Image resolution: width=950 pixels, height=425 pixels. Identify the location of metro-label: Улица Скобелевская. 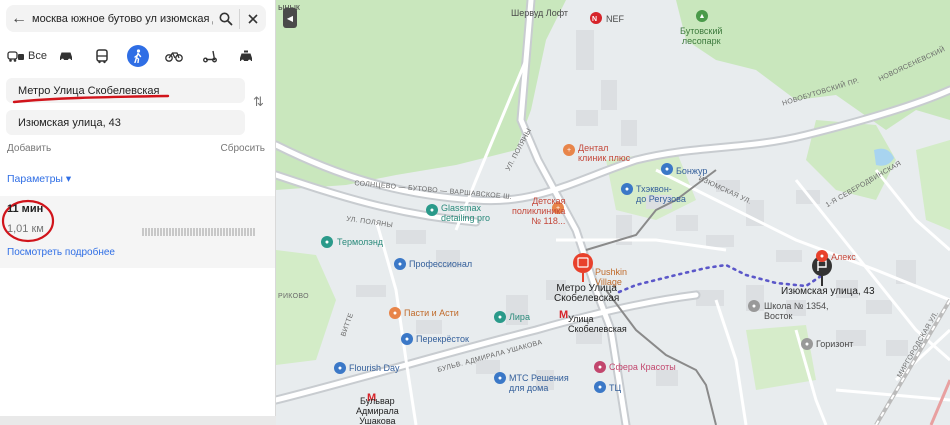
(597, 324).